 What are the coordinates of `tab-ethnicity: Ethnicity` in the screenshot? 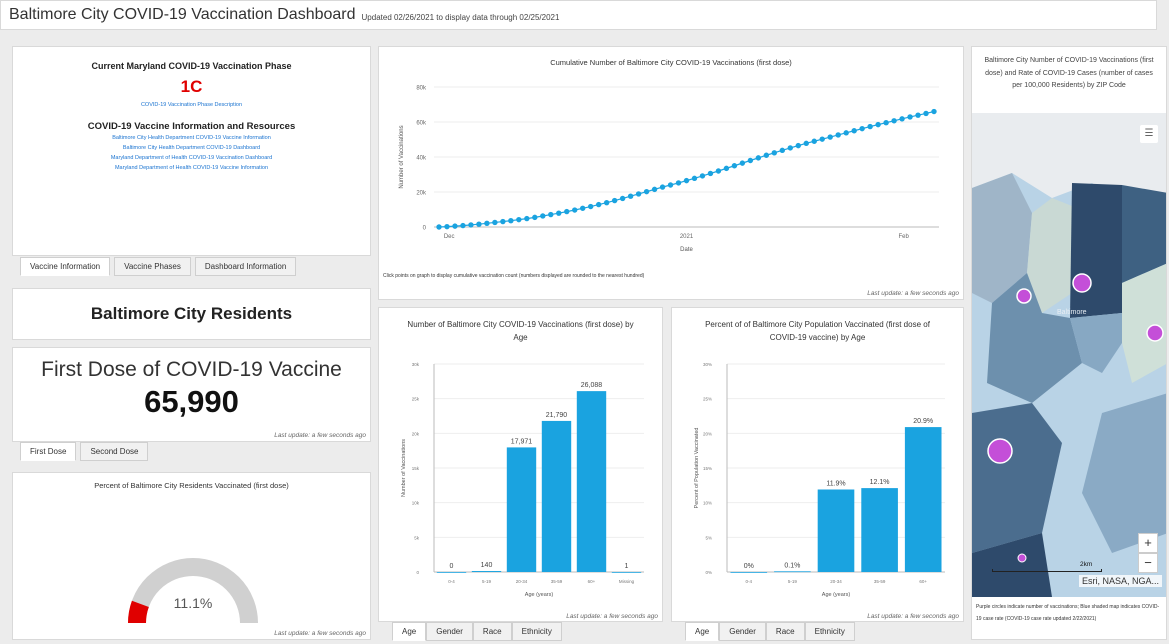 It's located at (536, 631).